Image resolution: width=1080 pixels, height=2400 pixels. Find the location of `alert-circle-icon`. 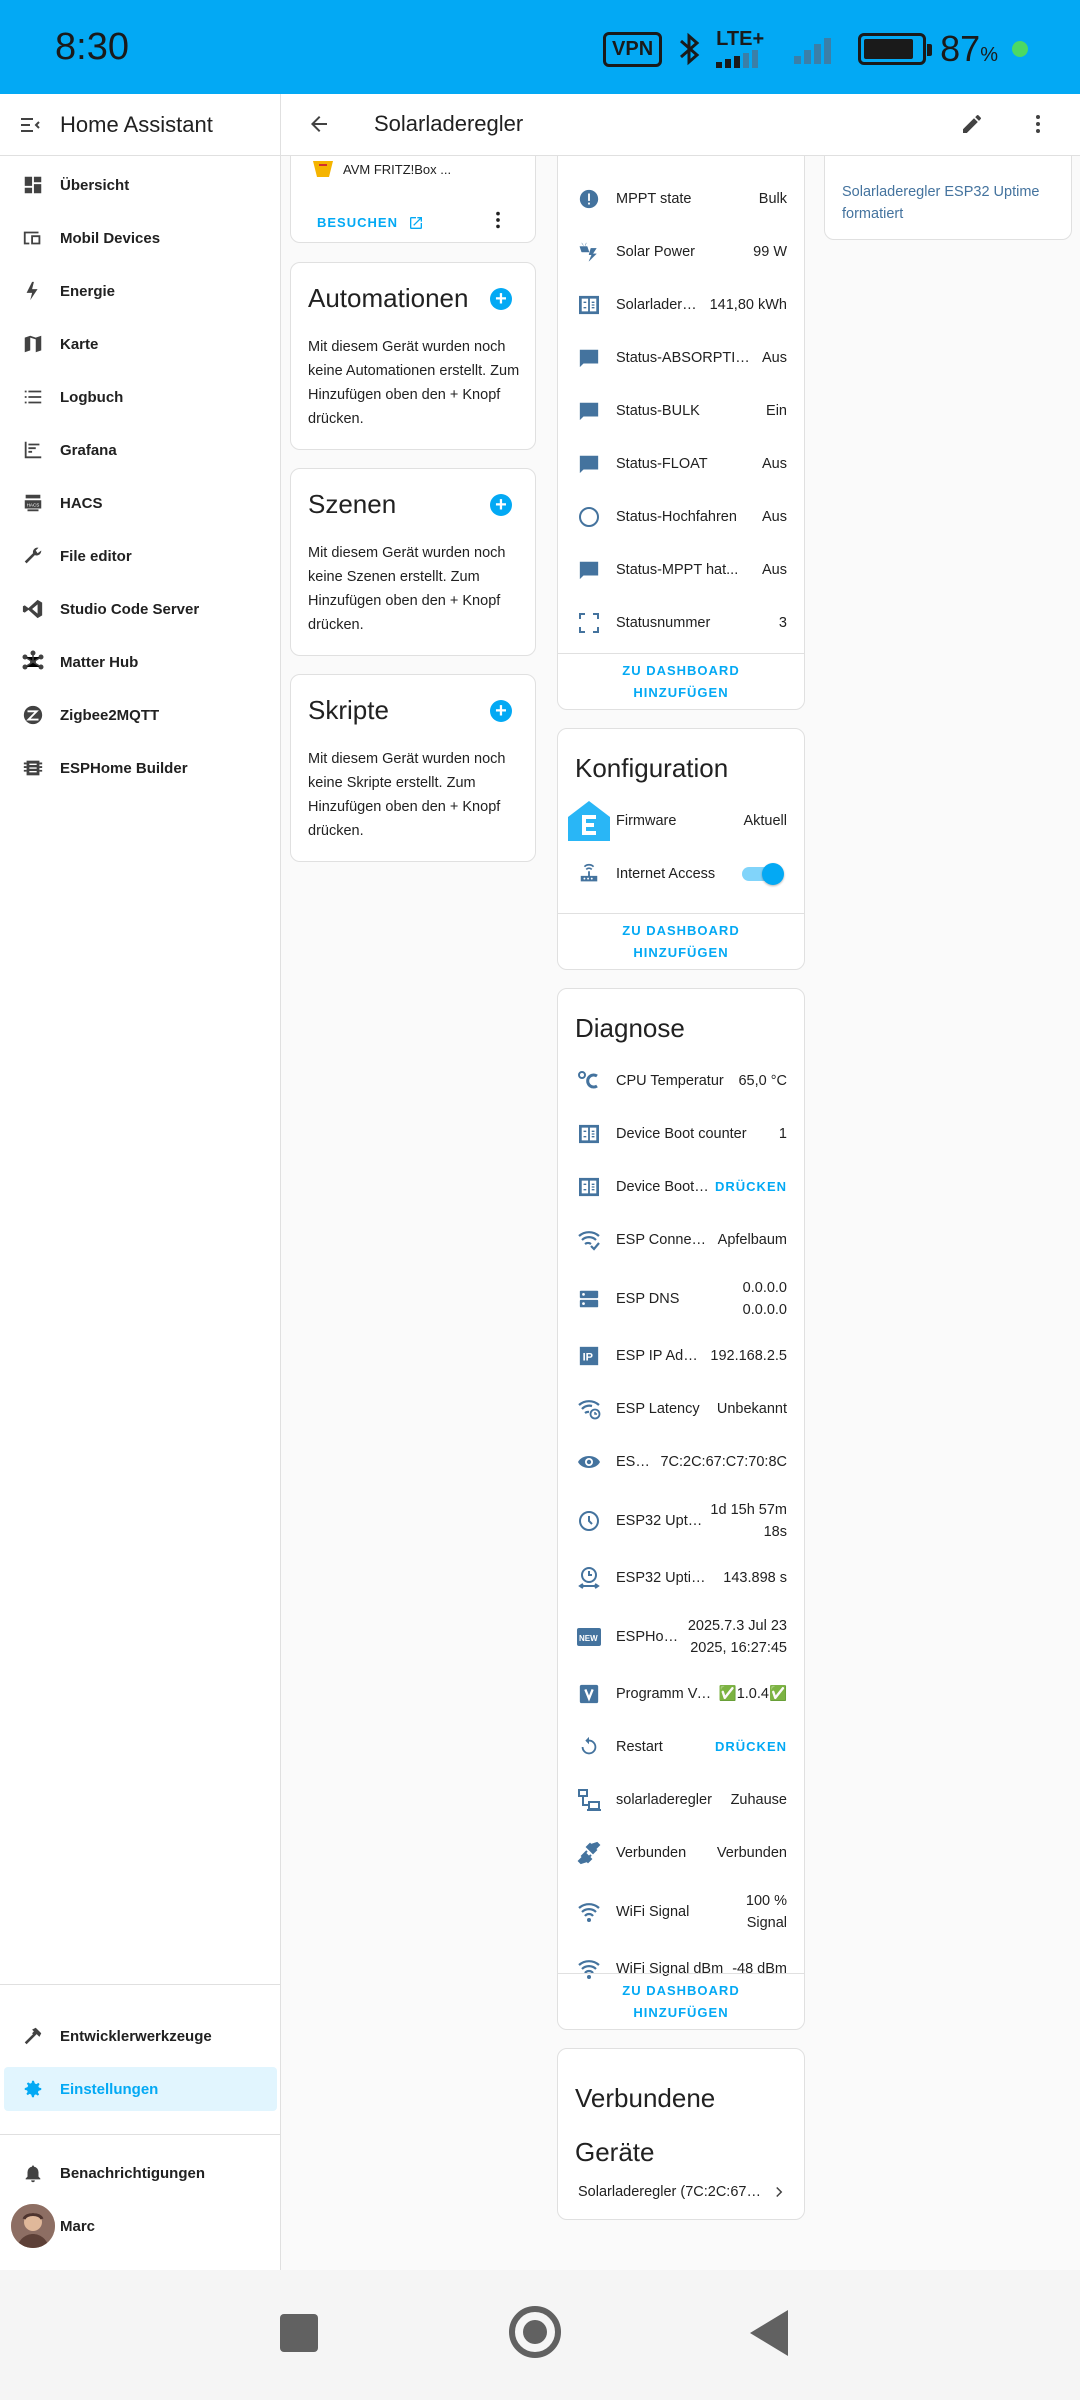

alert-circle-icon is located at coordinates (589, 199).